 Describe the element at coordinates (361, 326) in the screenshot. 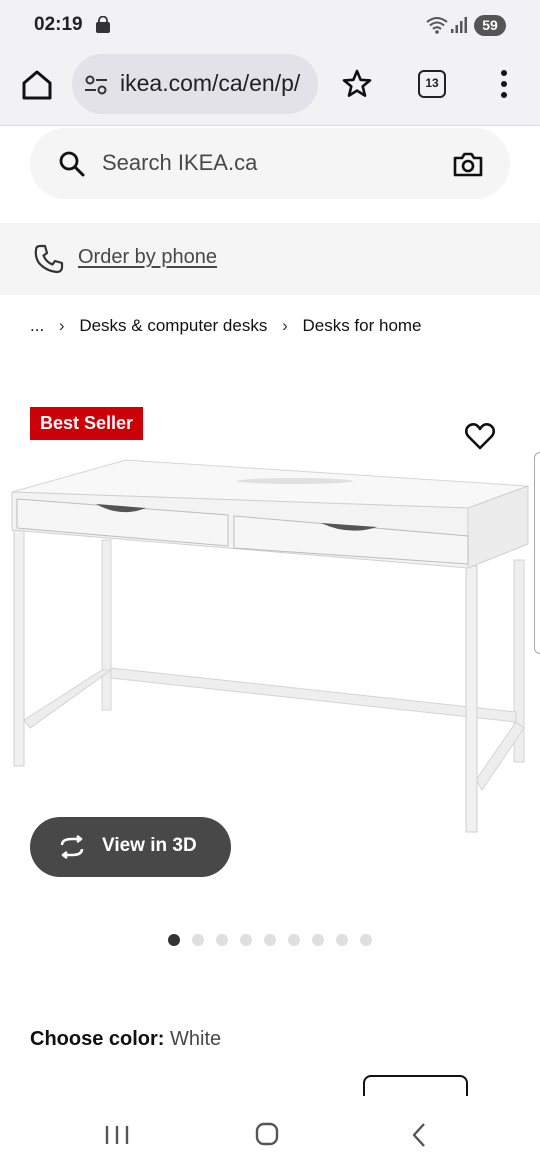

I see `breadcrumb-desks-for-home: Desks for home` at that location.